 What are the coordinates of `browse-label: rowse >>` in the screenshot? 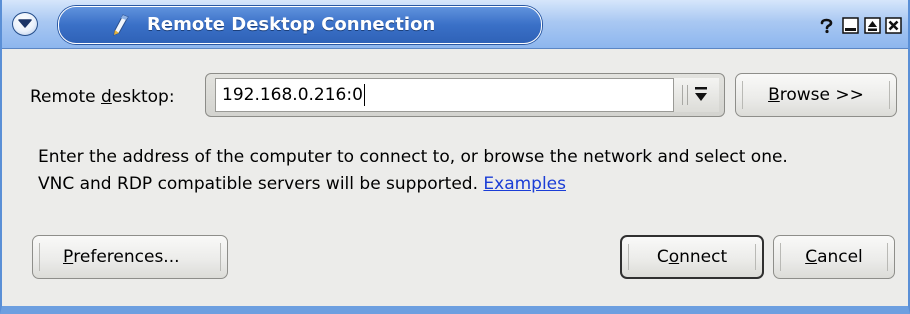 It's located at (821, 95).